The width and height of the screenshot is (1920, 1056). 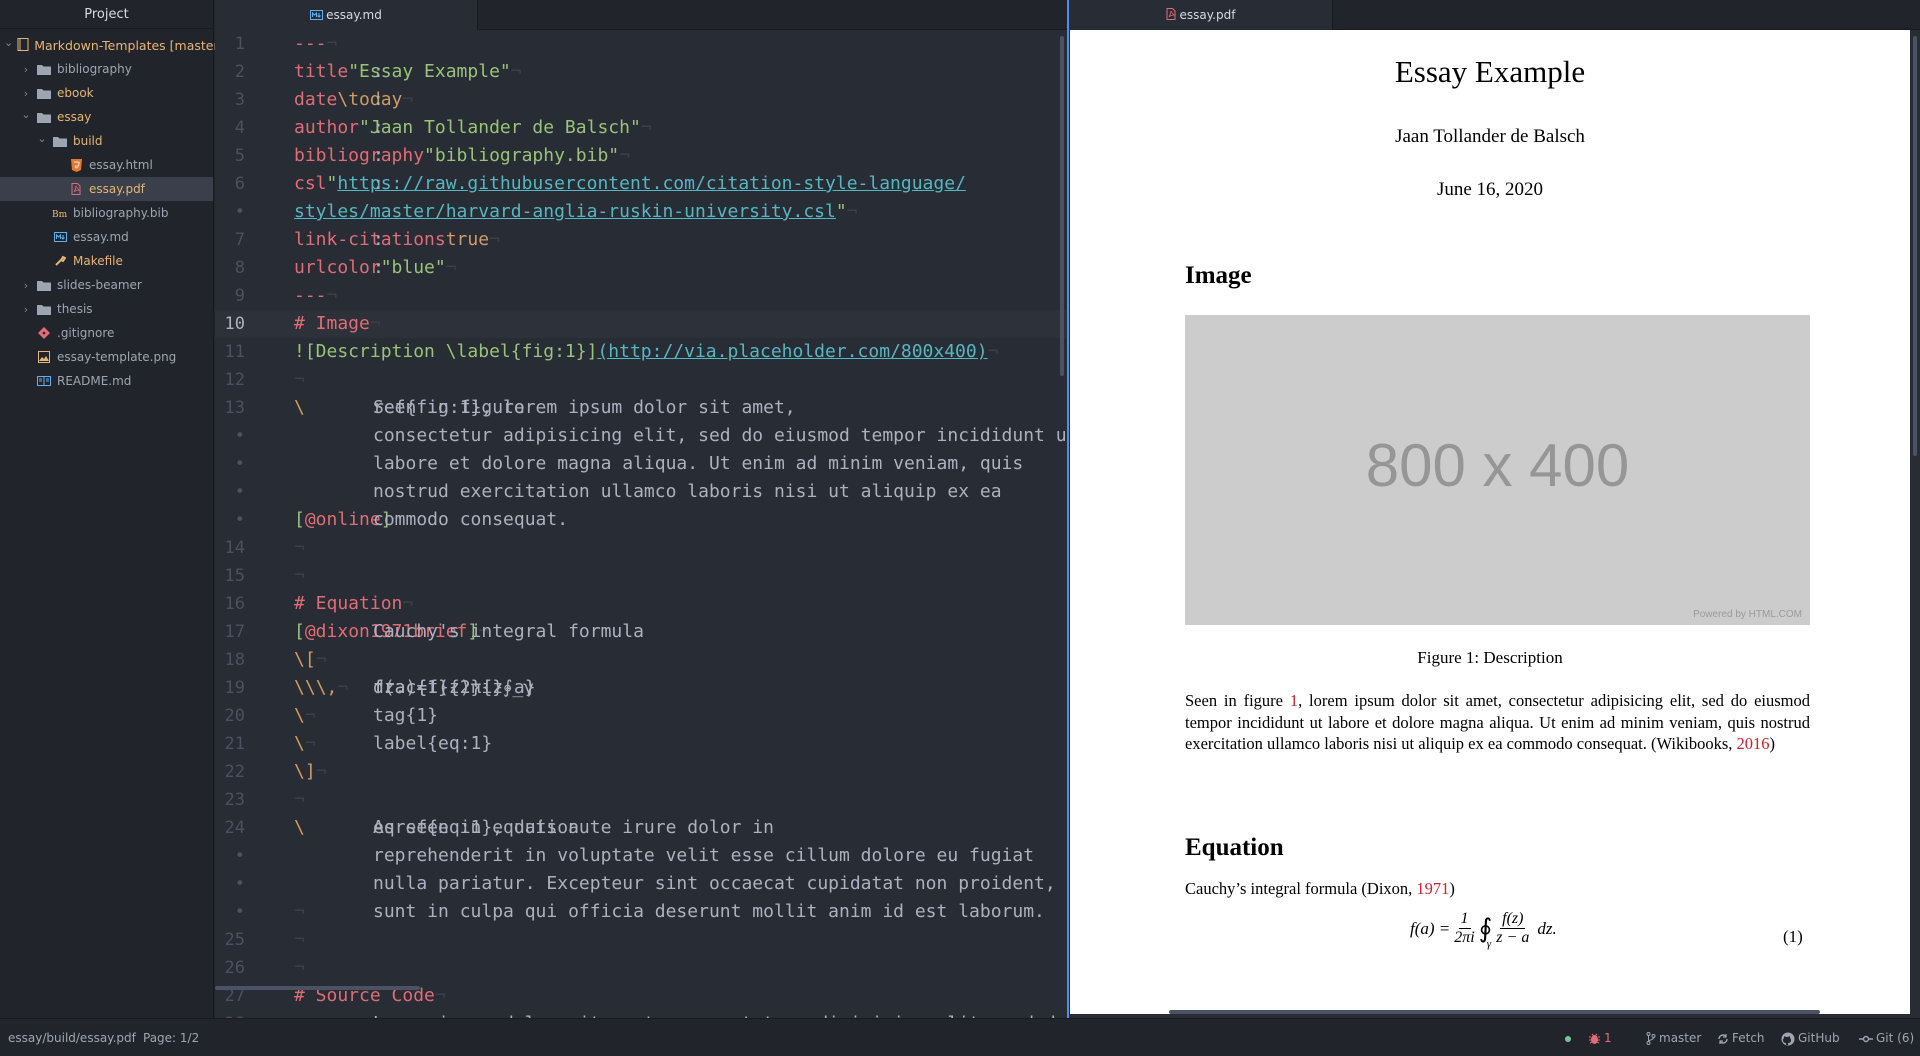 I want to click on line-text: # Equation¬, so click(x=353, y=604).